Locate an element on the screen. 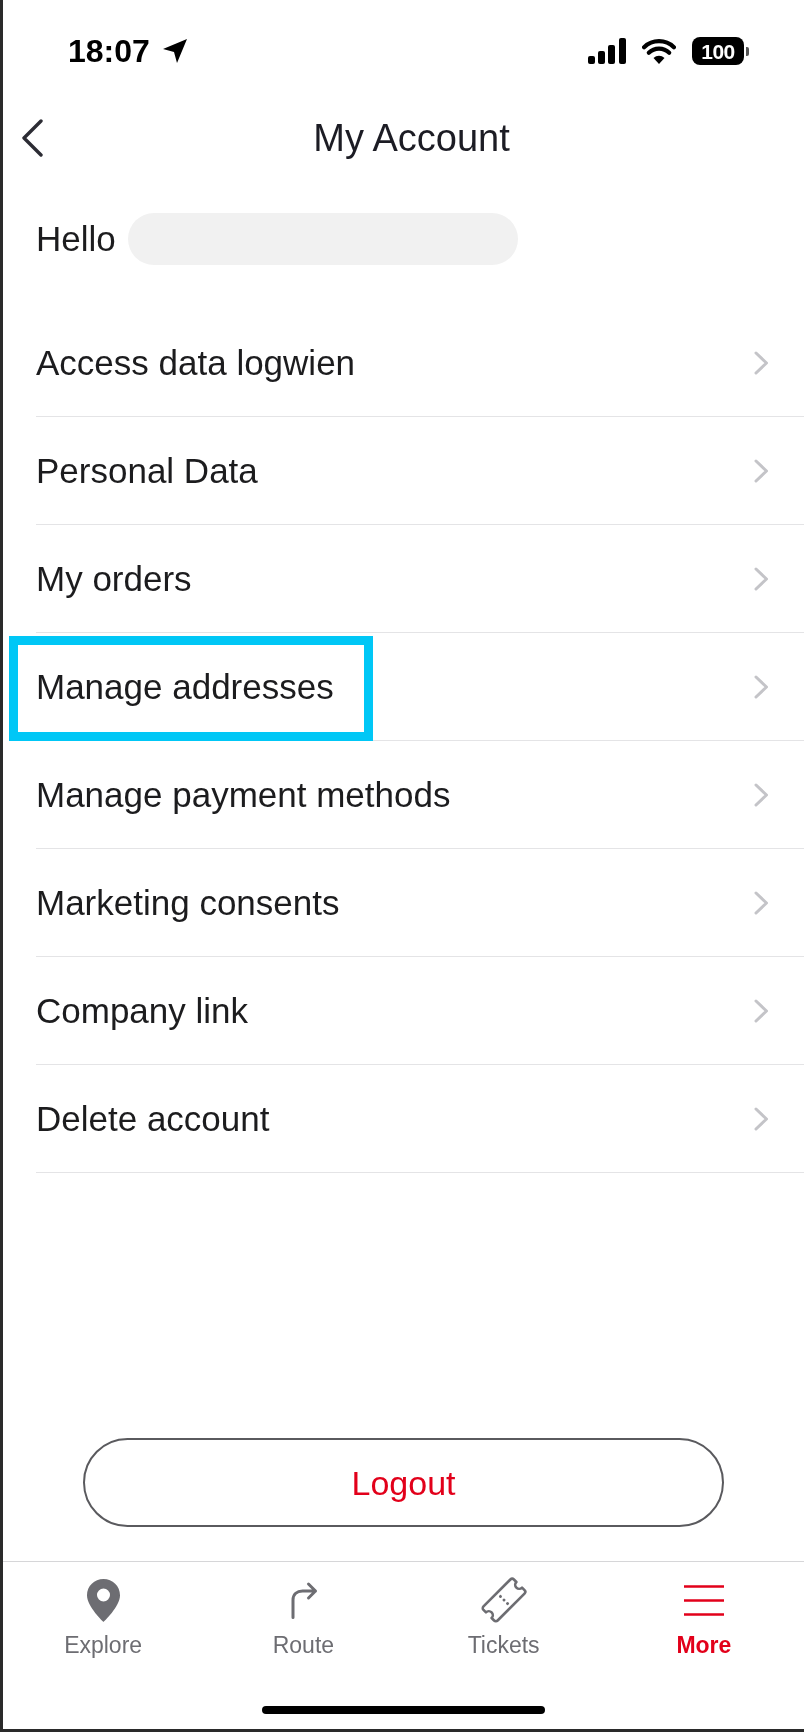  tab-bar-item: Route is located at coordinates (303, 1610).